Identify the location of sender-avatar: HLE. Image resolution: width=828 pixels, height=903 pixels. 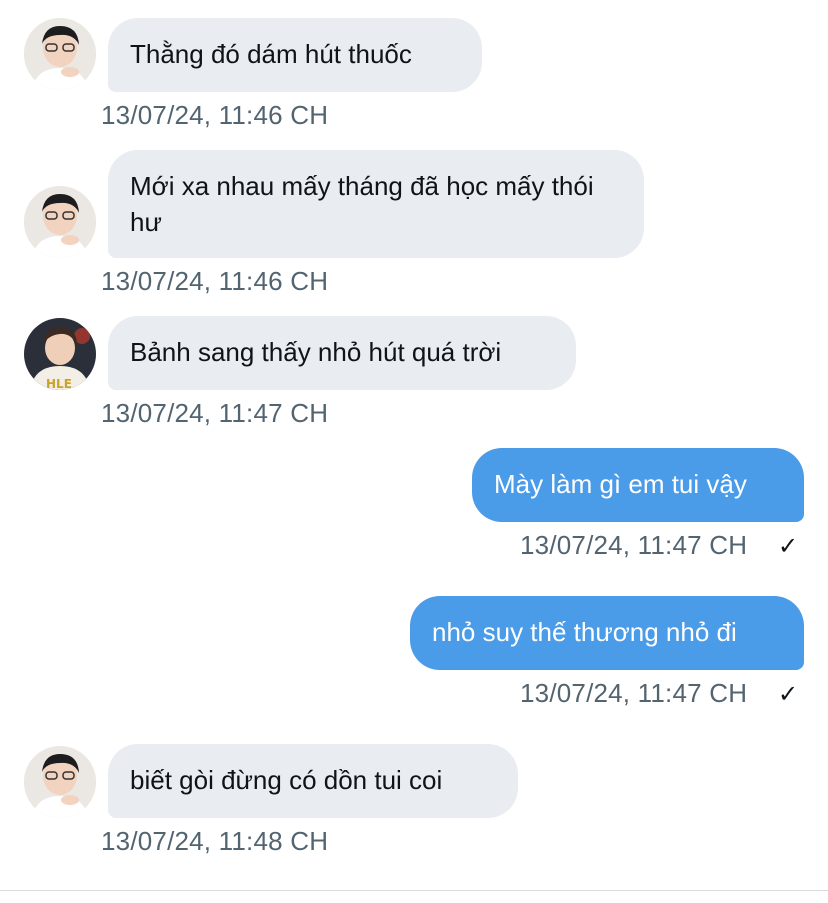
(60, 354).